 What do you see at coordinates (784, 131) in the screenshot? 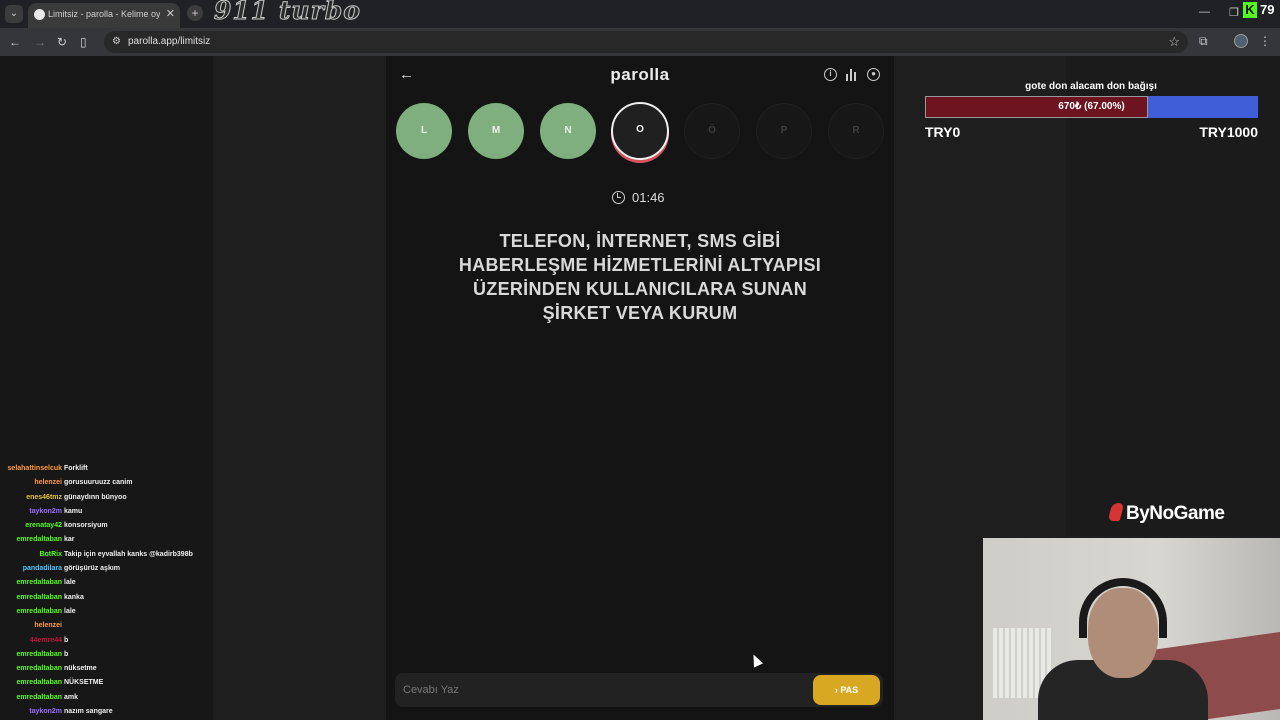
I see `letter-circle: P` at bounding box center [784, 131].